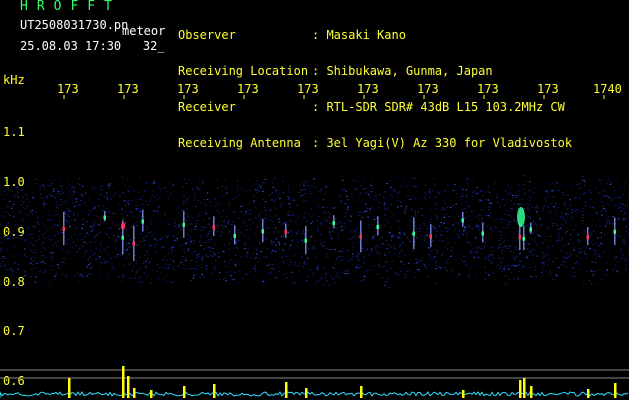  What do you see at coordinates (207, 35) in the screenshot?
I see `header-label-observer: Observer` at bounding box center [207, 35].